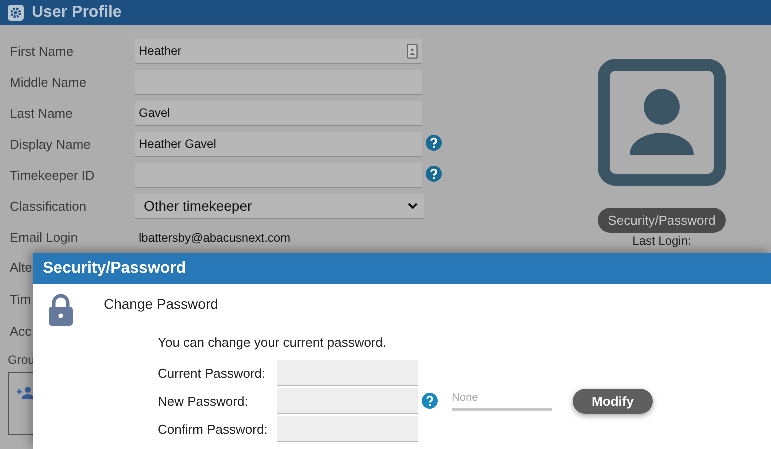 The width and height of the screenshot is (771, 449). I want to click on security-password-button: Security/Password, so click(662, 220).